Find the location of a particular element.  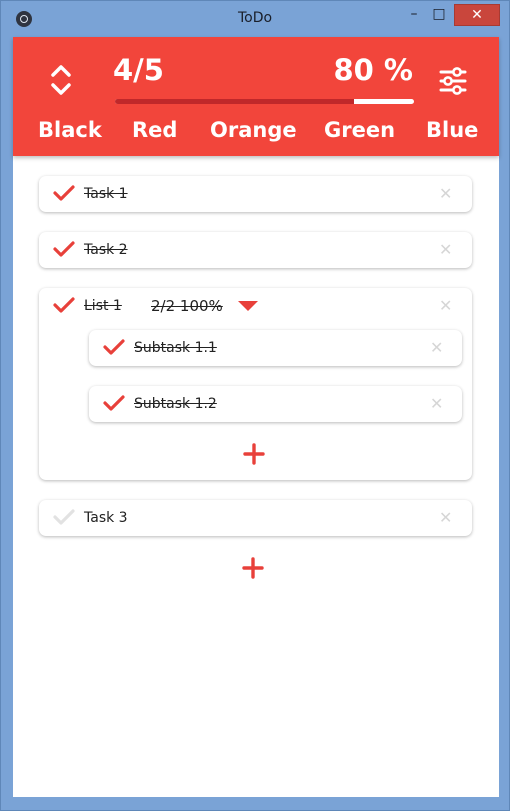

task-label: Task 3 is located at coordinates (106, 518).